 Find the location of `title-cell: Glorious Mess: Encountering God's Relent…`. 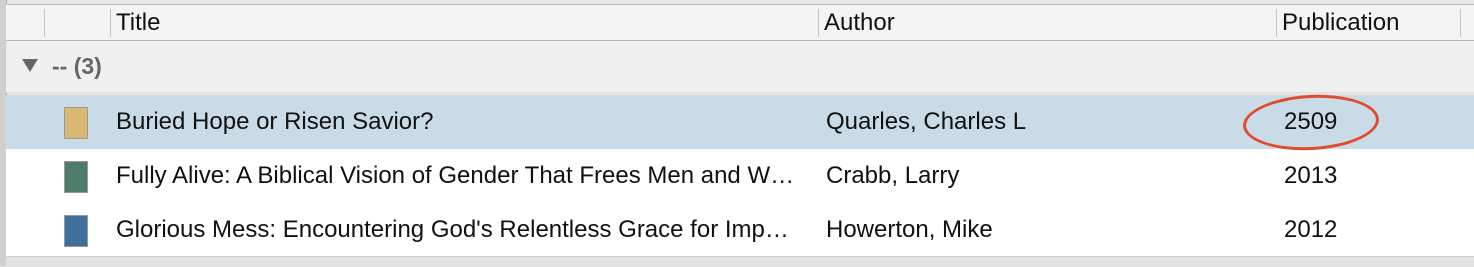

title-cell: Glorious Mess: Encountering God's Relent… is located at coordinates (452, 229).